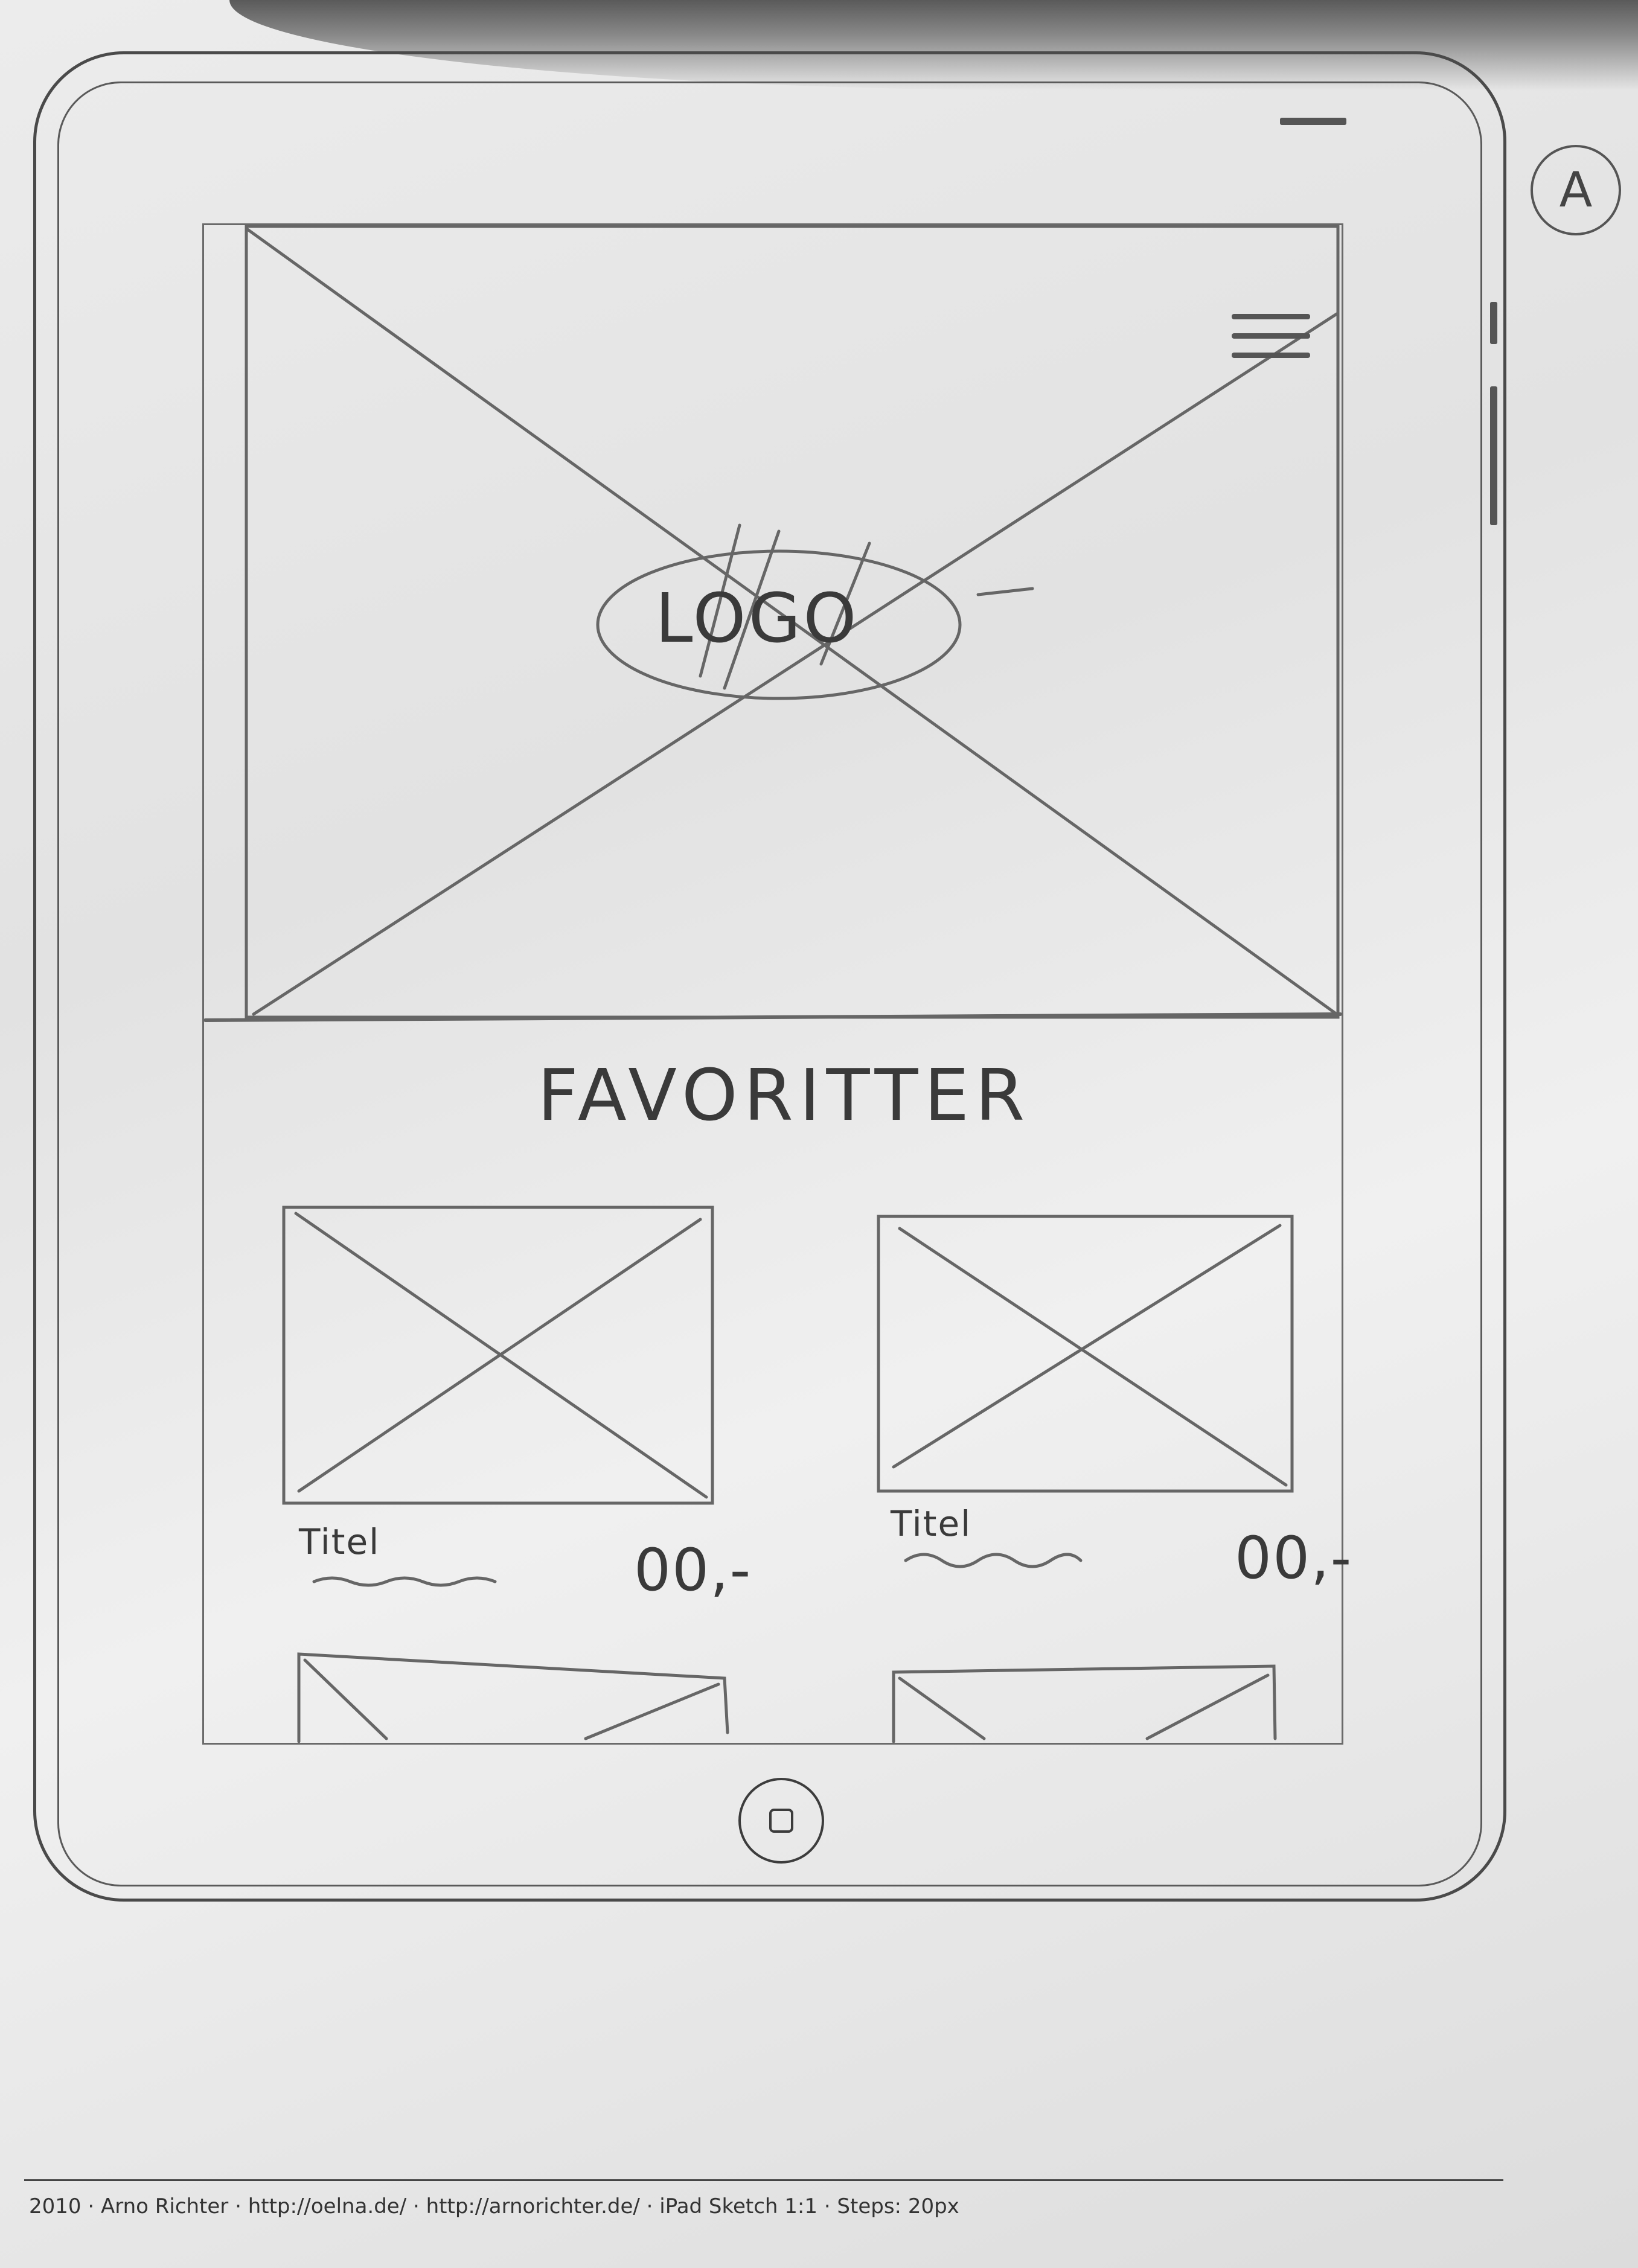 The image size is (1638, 2268). I want to click on footer-divider, so click(763, 2180).